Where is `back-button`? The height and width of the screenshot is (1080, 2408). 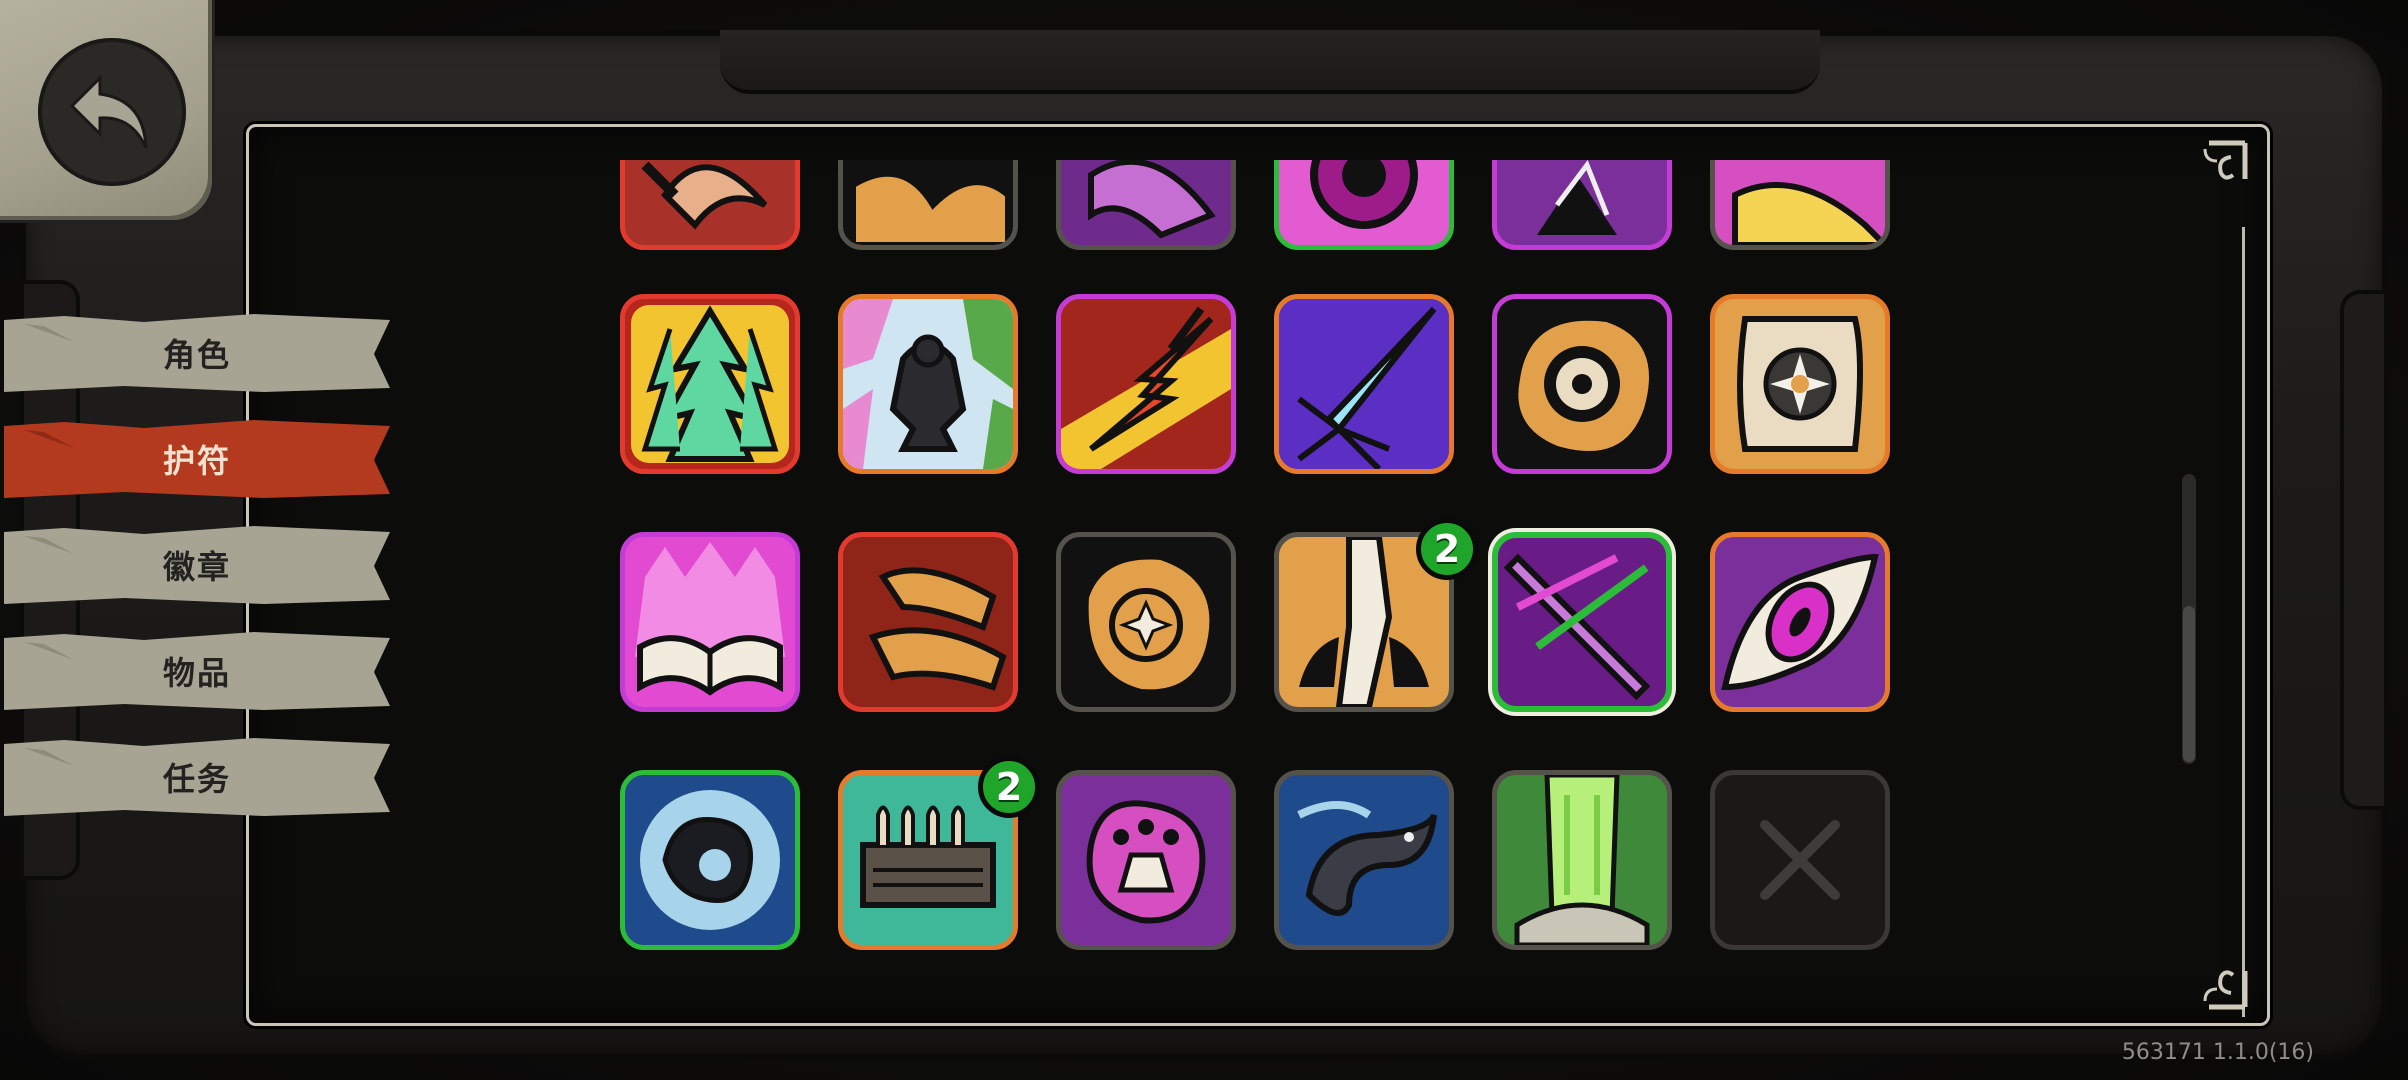 back-button is located at coordinates (106, 110).